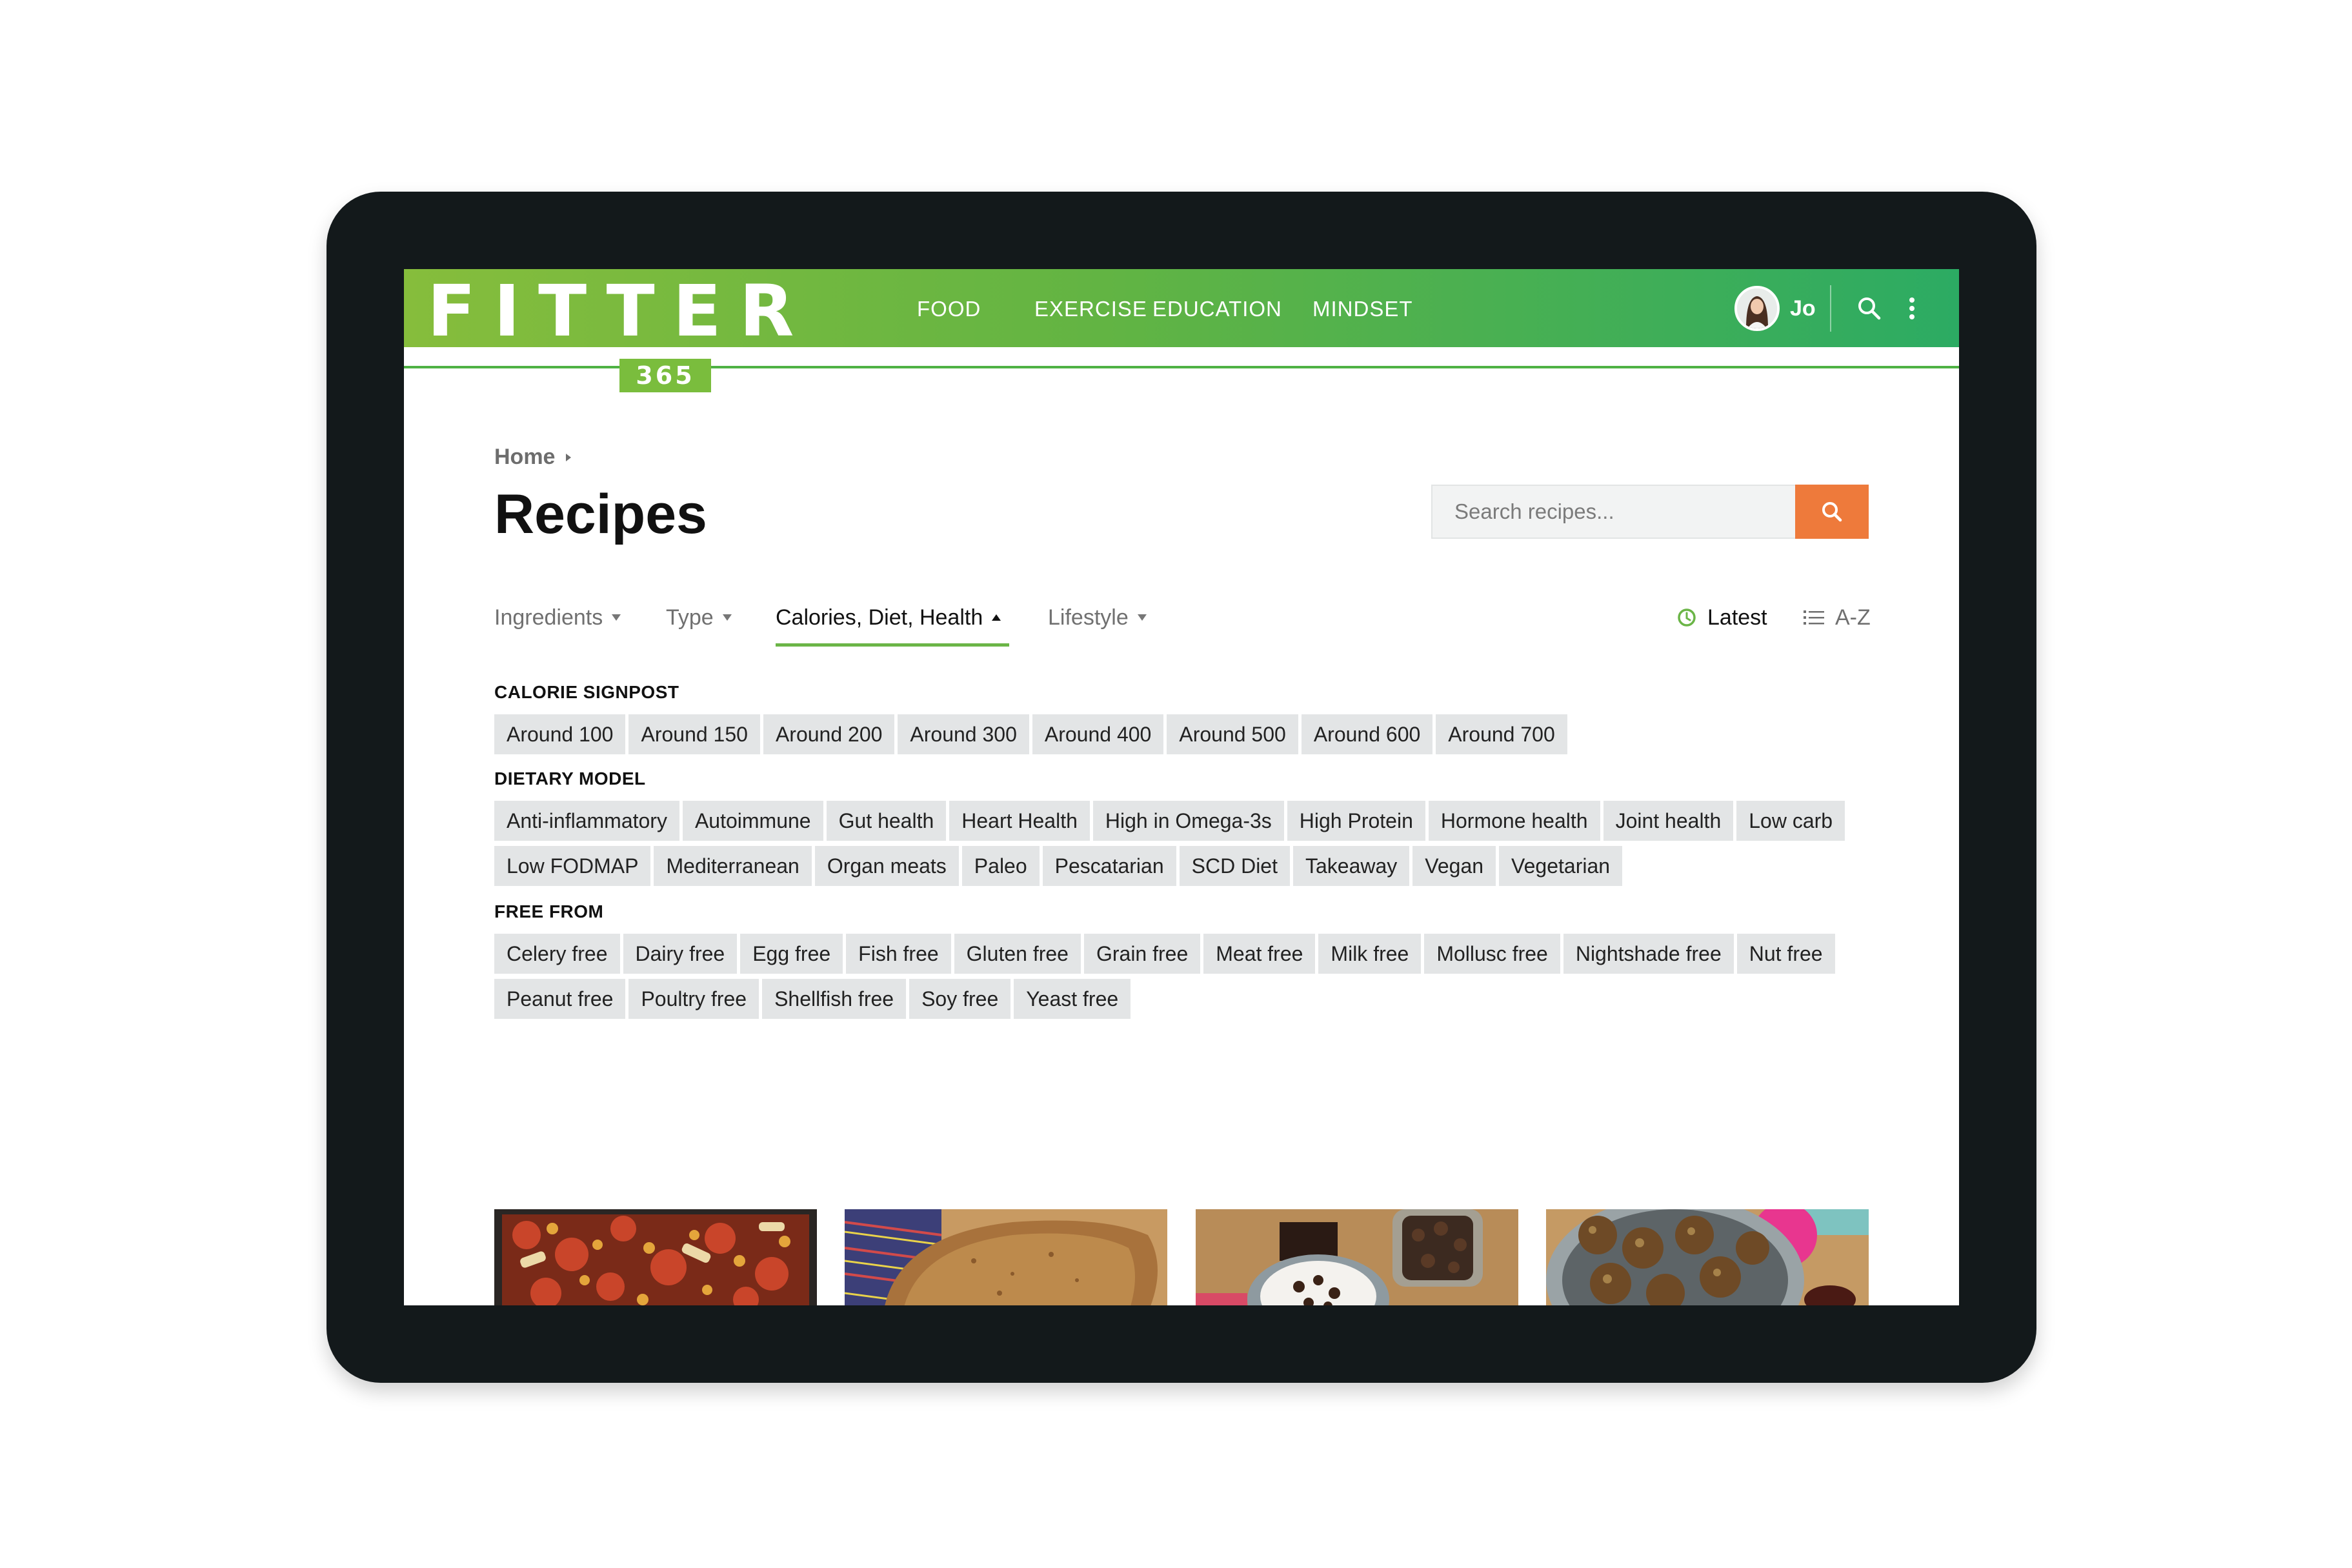 The width and height of the screenshot is (2352, 1568). What do you see at coordinates (569, 457) in the screenshot?
I see `breadcrumb-arrow-icon` at bounding box center [569, 457].